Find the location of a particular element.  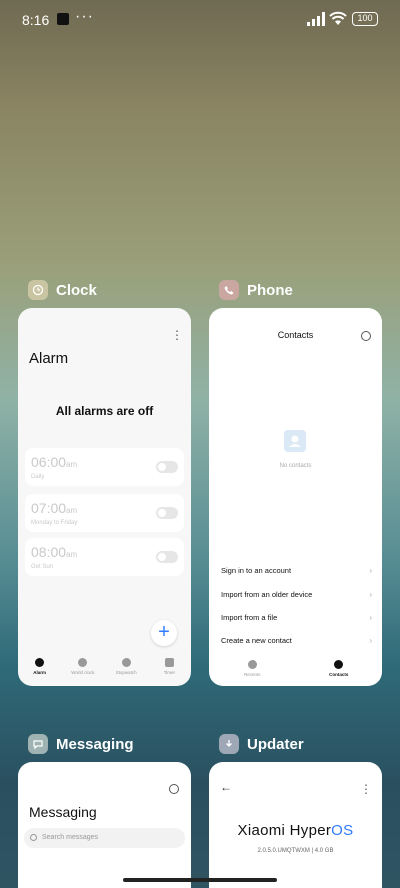

alarm-time: 08:00am is located at coordinates (54, 552).